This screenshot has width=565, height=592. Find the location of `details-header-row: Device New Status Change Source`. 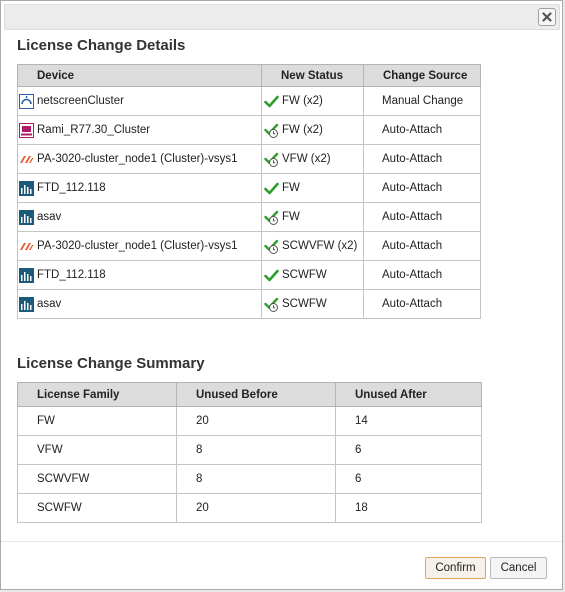

details-header-row: Device New Status Change Source is located at coordinates (249, 75).